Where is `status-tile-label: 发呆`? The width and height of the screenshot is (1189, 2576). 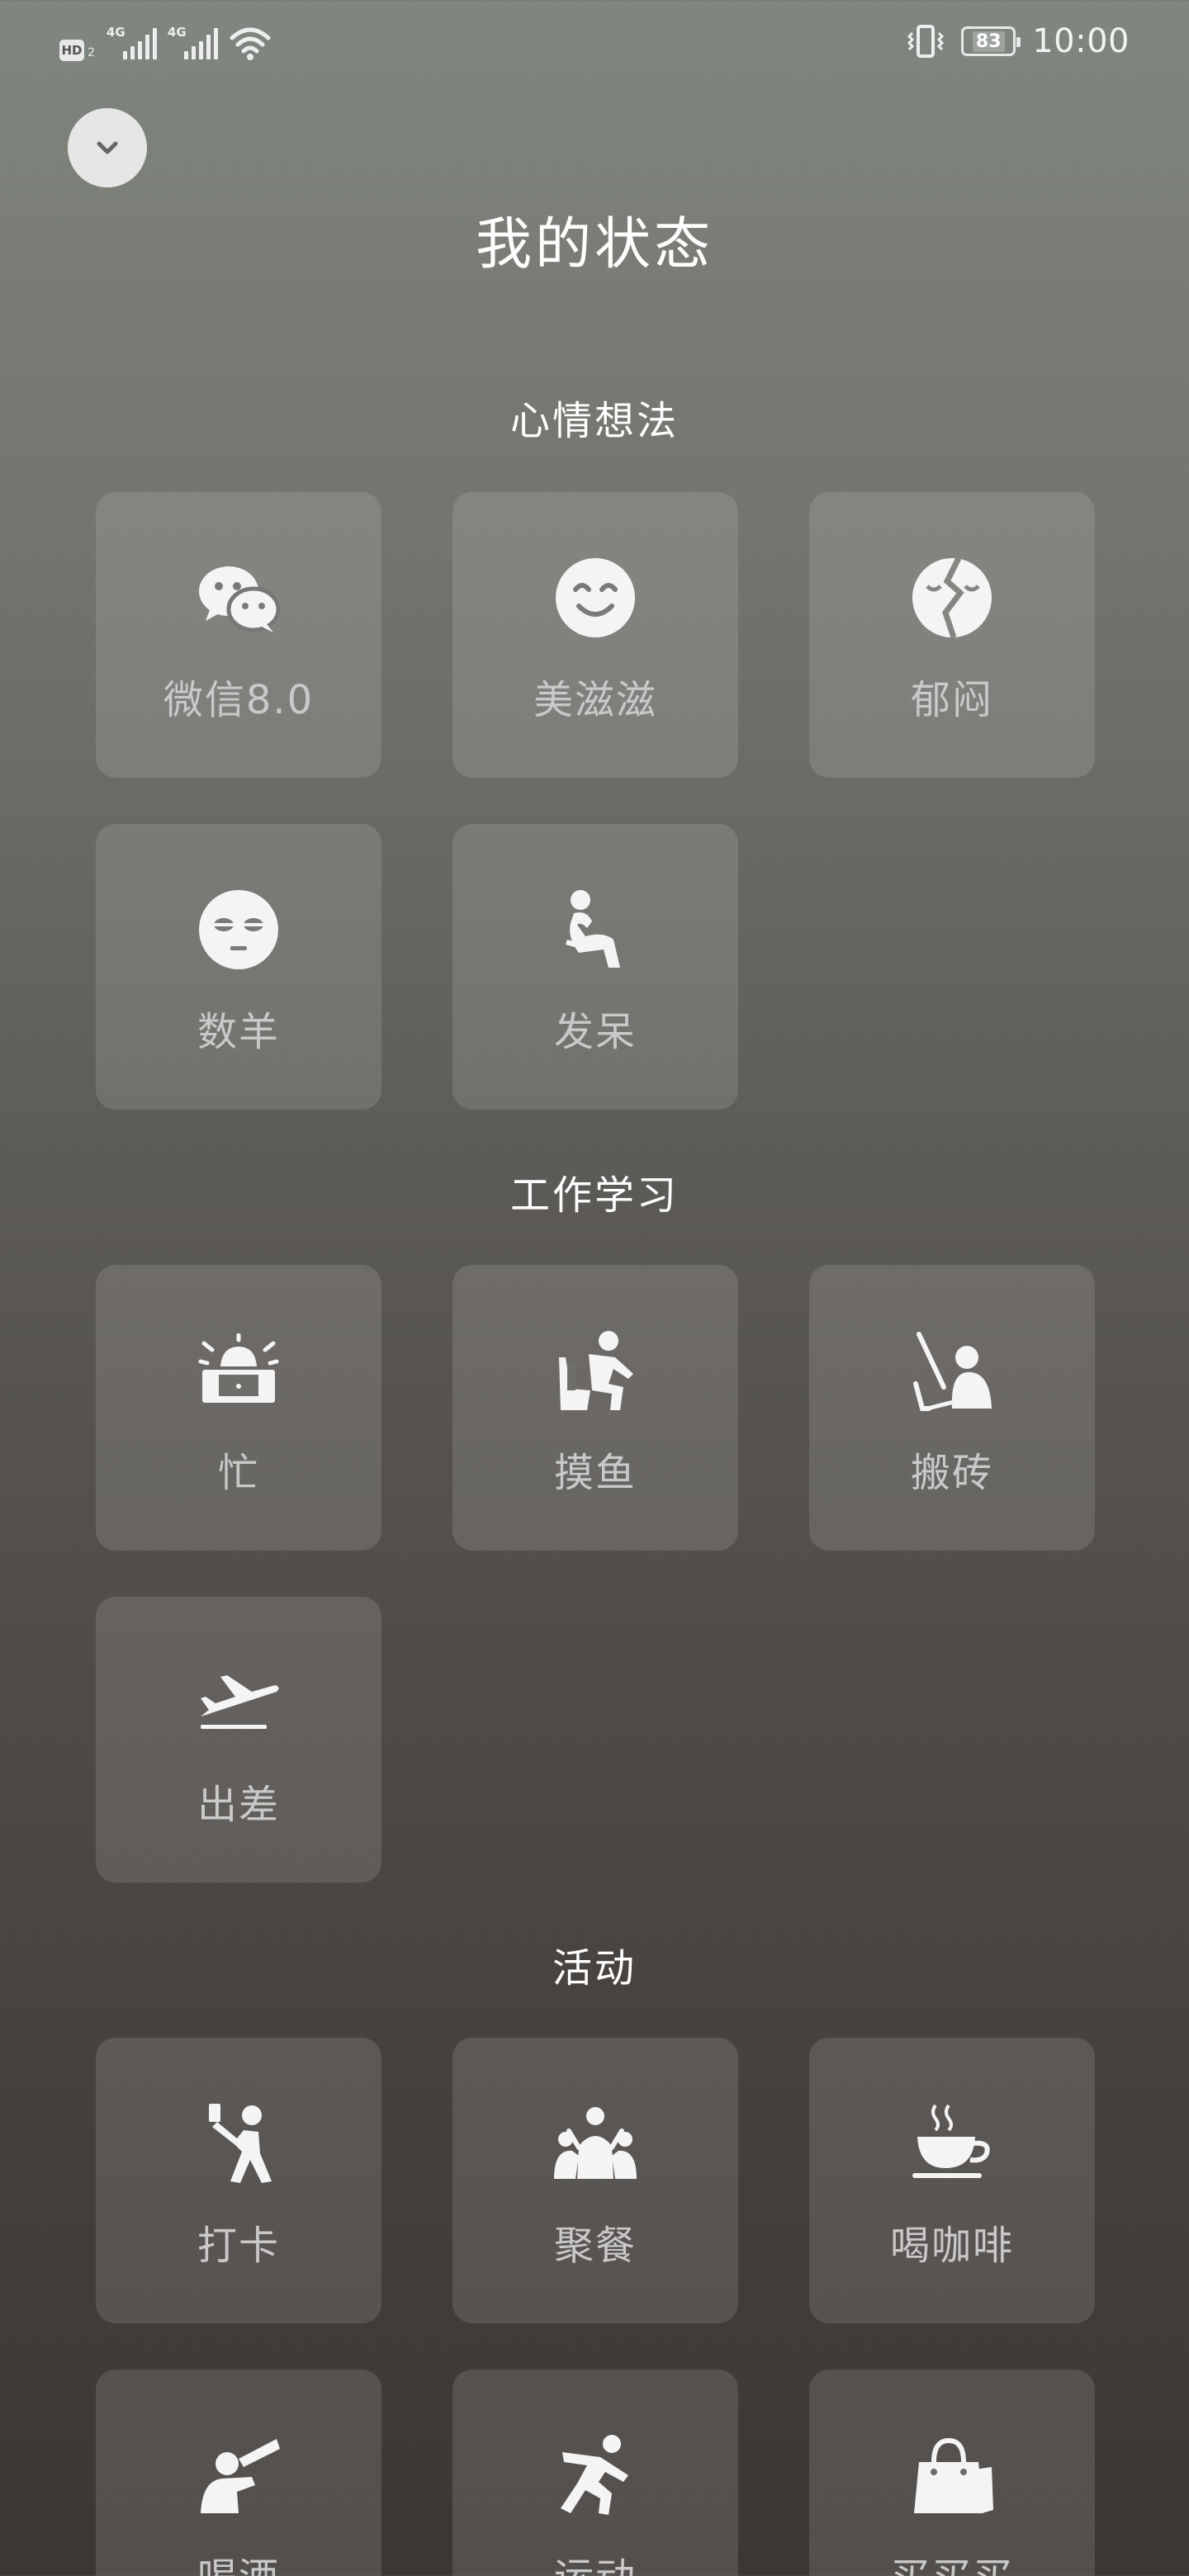 status-tile-label: 发呆 is located at coordinates (595, 1032).